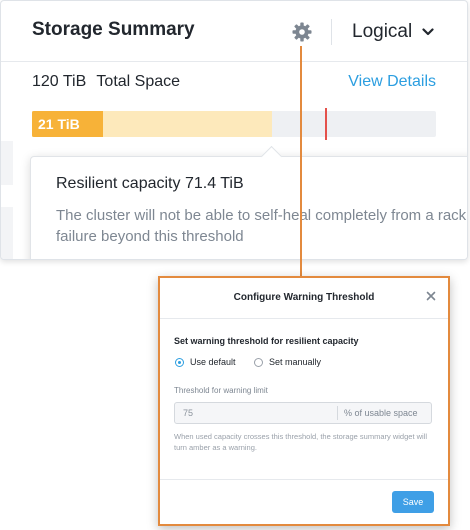 This screenshot has width=470, height=530. Describe the element at coordinates (326, 124) in the screenshot. I see `threshold-marker` at that location.